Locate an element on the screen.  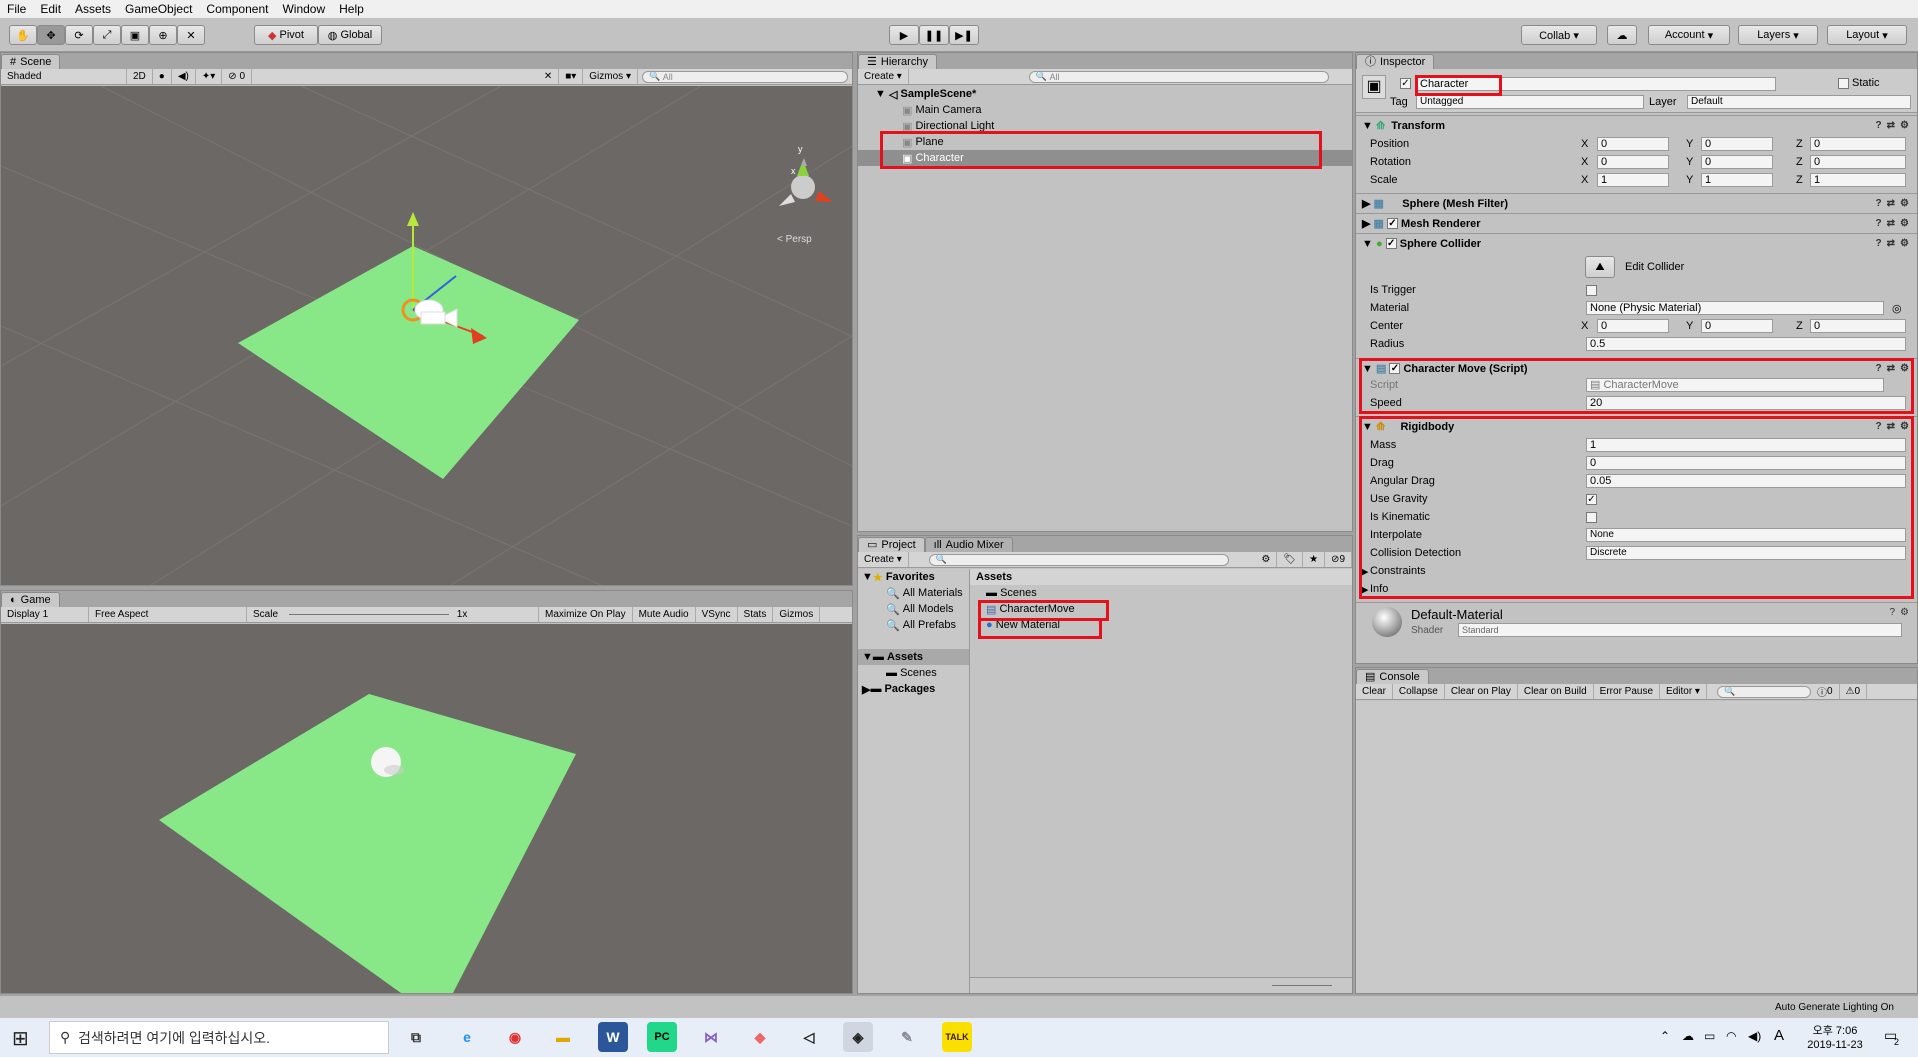
account-dropdown: Account ▾ is located at coordinates (1689, 35).